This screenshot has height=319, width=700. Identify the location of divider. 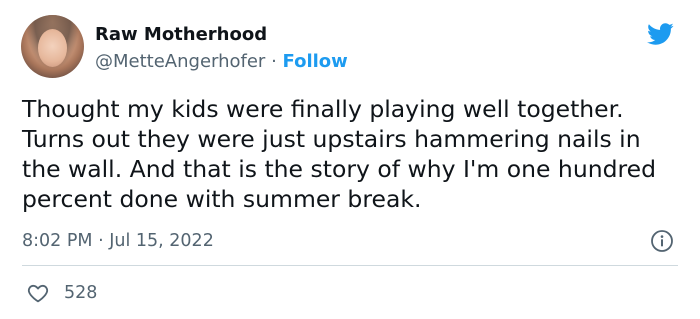
(350, 265).